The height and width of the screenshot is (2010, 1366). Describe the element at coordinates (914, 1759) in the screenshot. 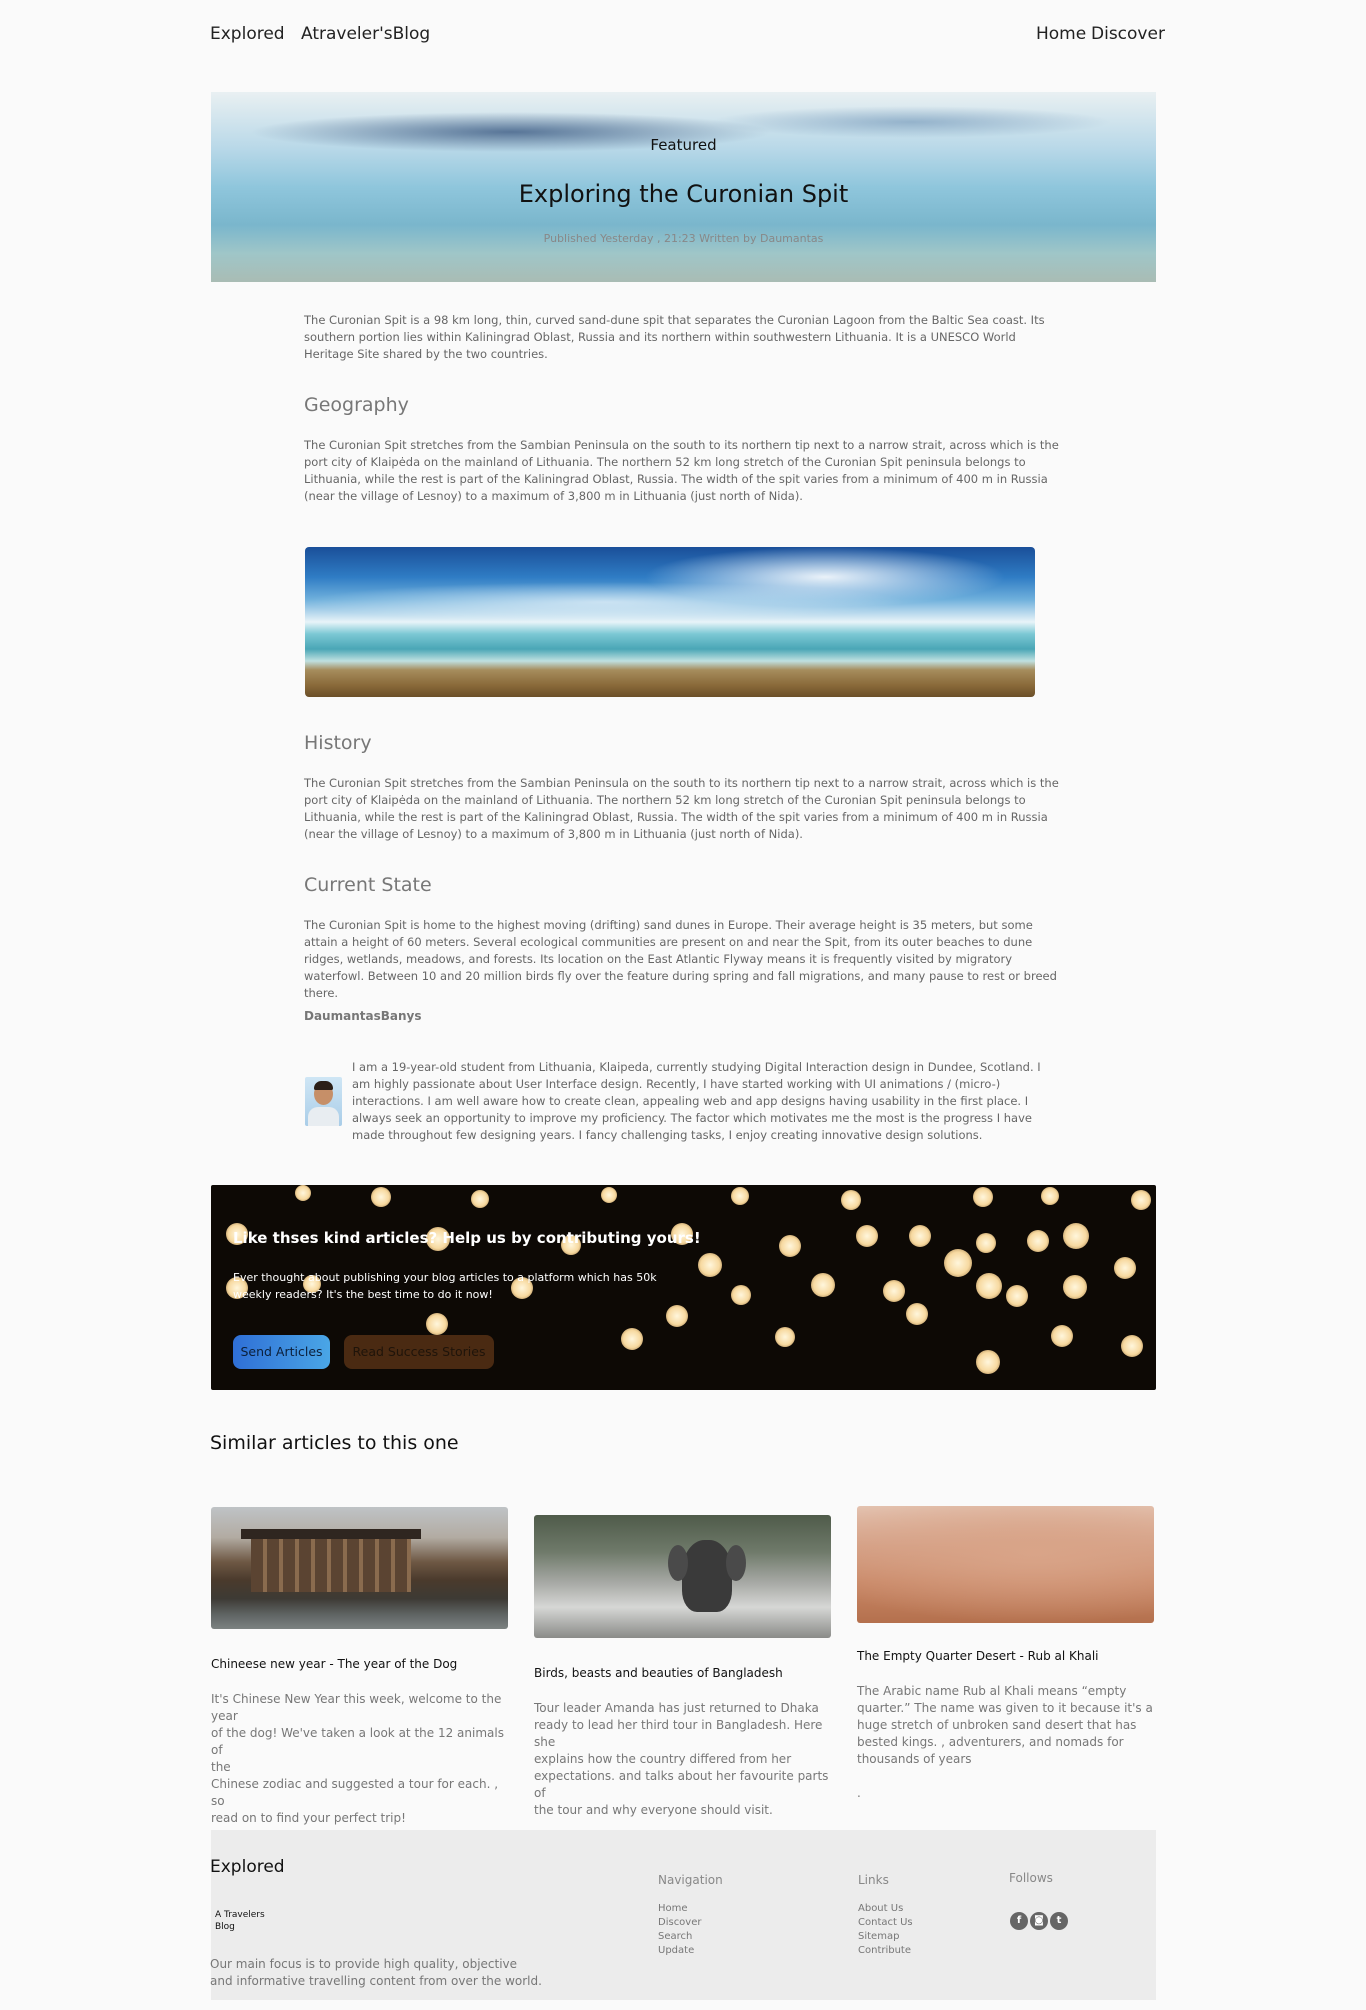

I see `card-text-line: thousands of years` at that location.